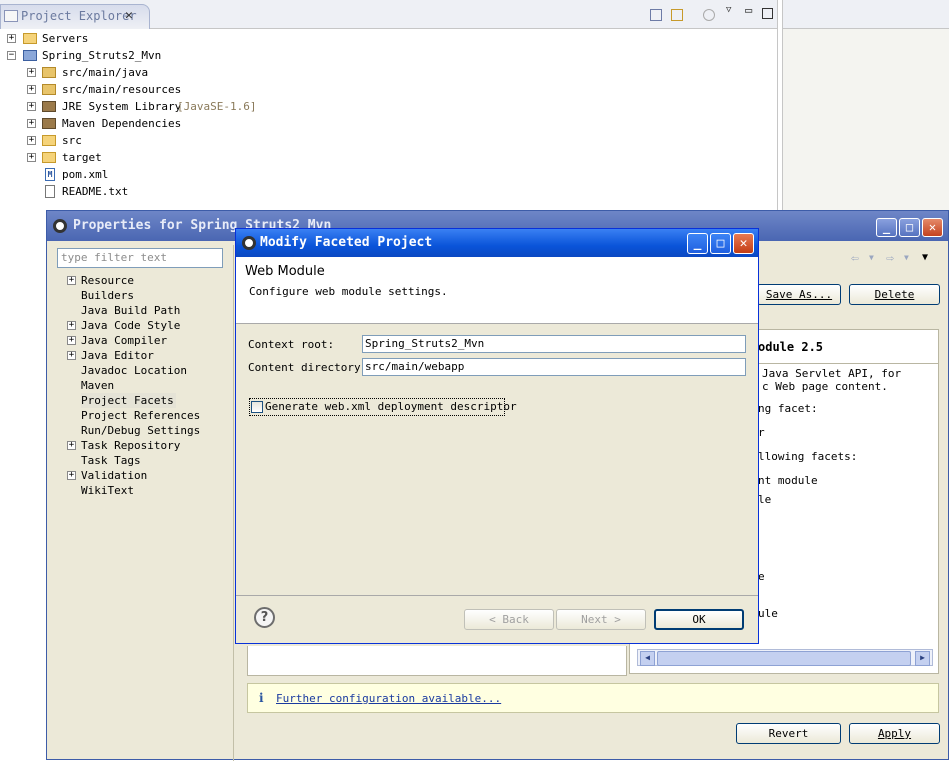 This screenshot has width=949, height=761. Describe the element at coordinates (391, 406) in the screenshot. I see `checkbox-label: Generate web.xml deployment descriptor` at that location.